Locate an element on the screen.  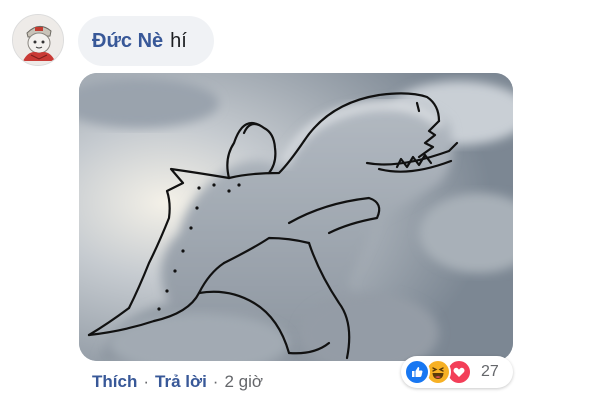
comment-actions: Thích · Trả lời · 2 giờ is located at coordinates (177, 382).